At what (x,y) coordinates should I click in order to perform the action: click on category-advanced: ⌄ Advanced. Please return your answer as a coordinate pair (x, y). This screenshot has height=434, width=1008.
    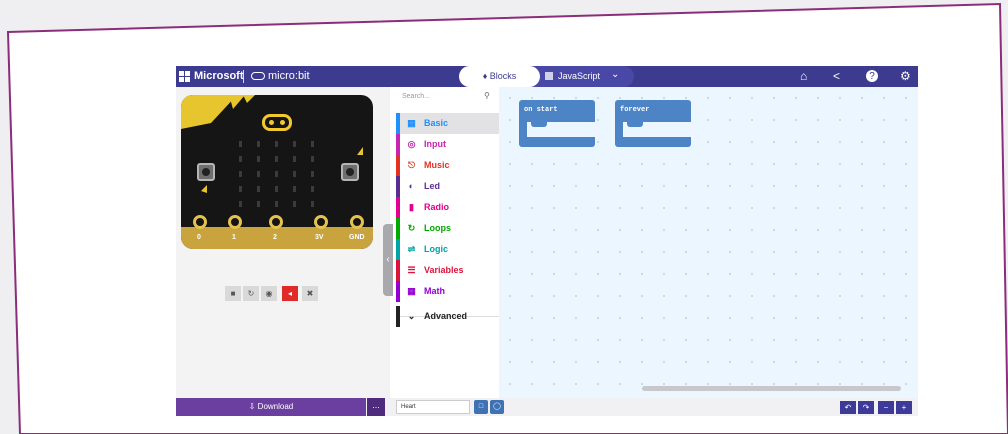
    Looking at the image, I should click on (447, 316).